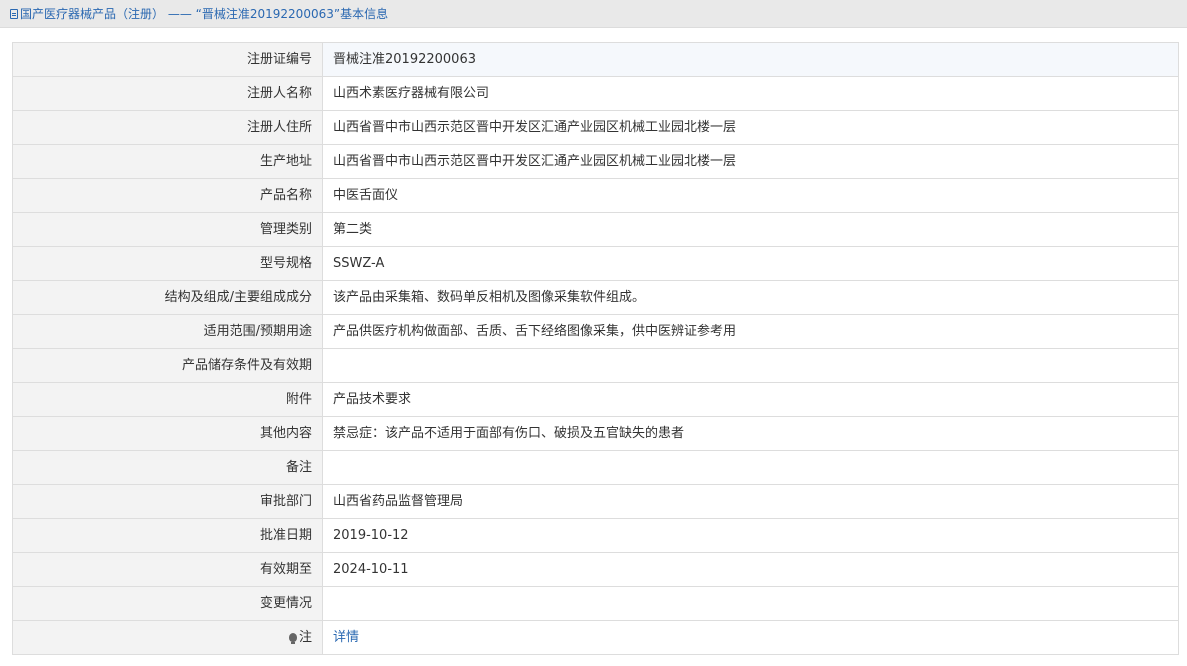  I want to click on row-label: 注册证编号, so click(167, 59).